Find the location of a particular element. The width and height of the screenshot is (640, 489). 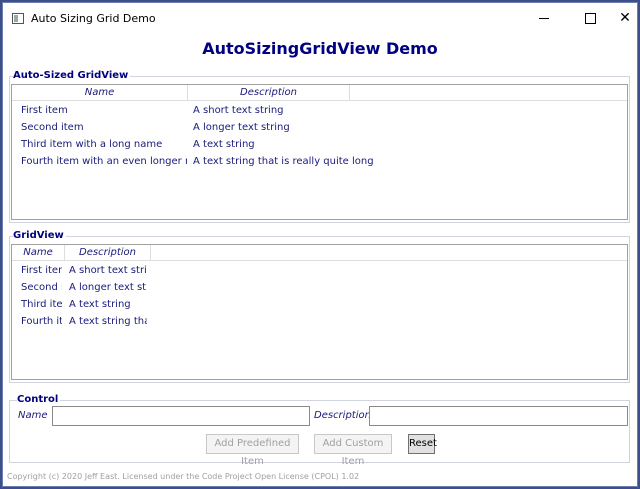

maximize-icon is located at coordinates (590, 18).